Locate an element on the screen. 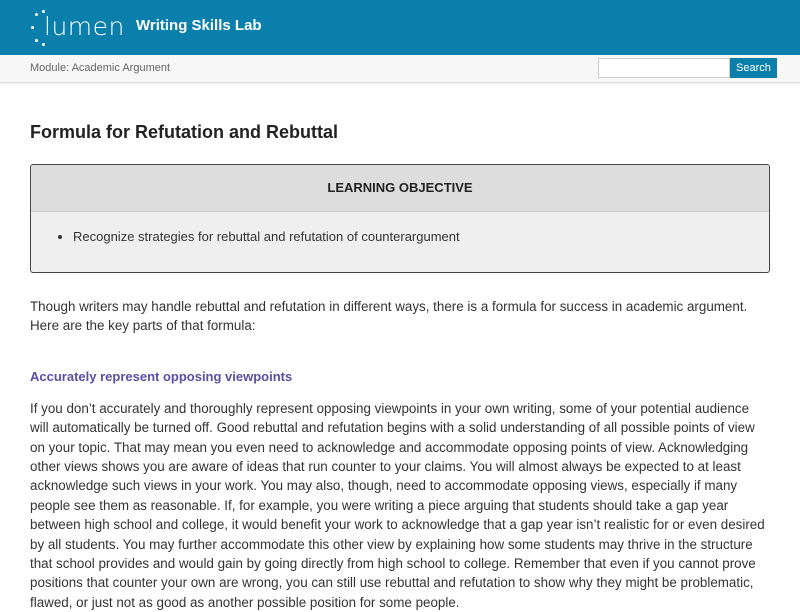  page-title: Formula for Refutation and Rebuttal is located at coordinates (184, 132).